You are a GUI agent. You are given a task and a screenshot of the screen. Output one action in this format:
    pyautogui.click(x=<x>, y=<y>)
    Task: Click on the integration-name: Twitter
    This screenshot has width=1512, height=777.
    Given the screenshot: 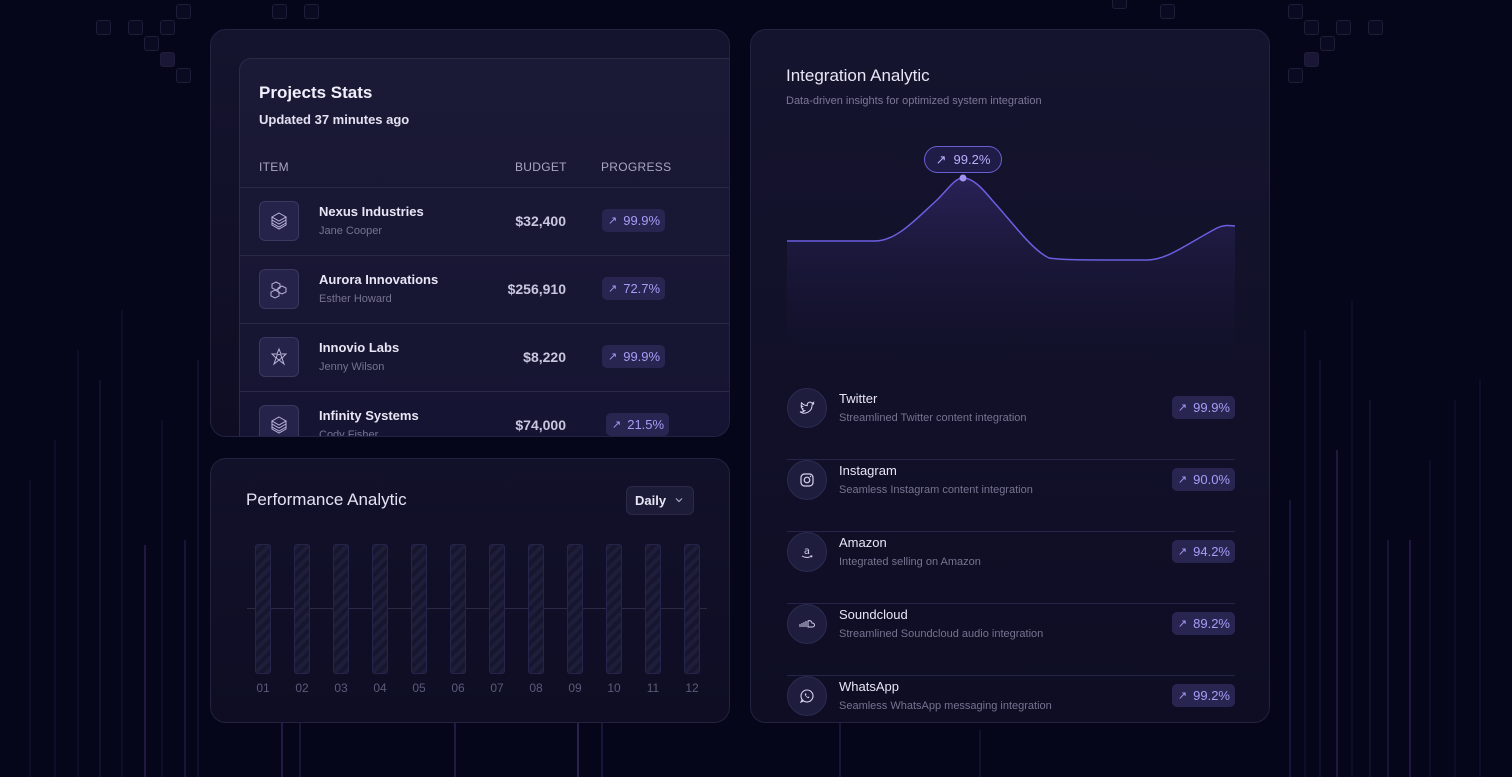 What is the action you would take?
    pyautogui.click(x=858, y=398)
    